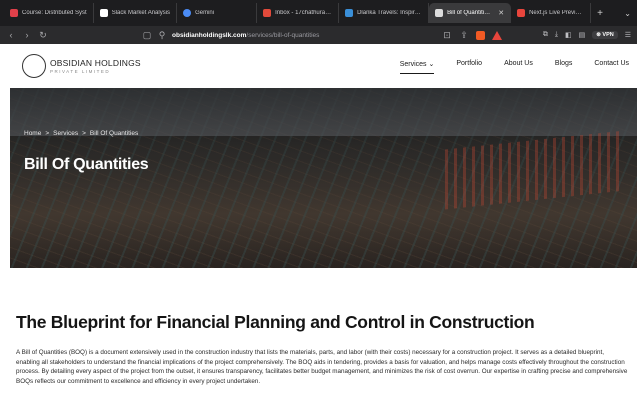  Describe the element at coordinates (27, 35) in the screenshot. I see `forward-arrow-icon: ›` at that location.